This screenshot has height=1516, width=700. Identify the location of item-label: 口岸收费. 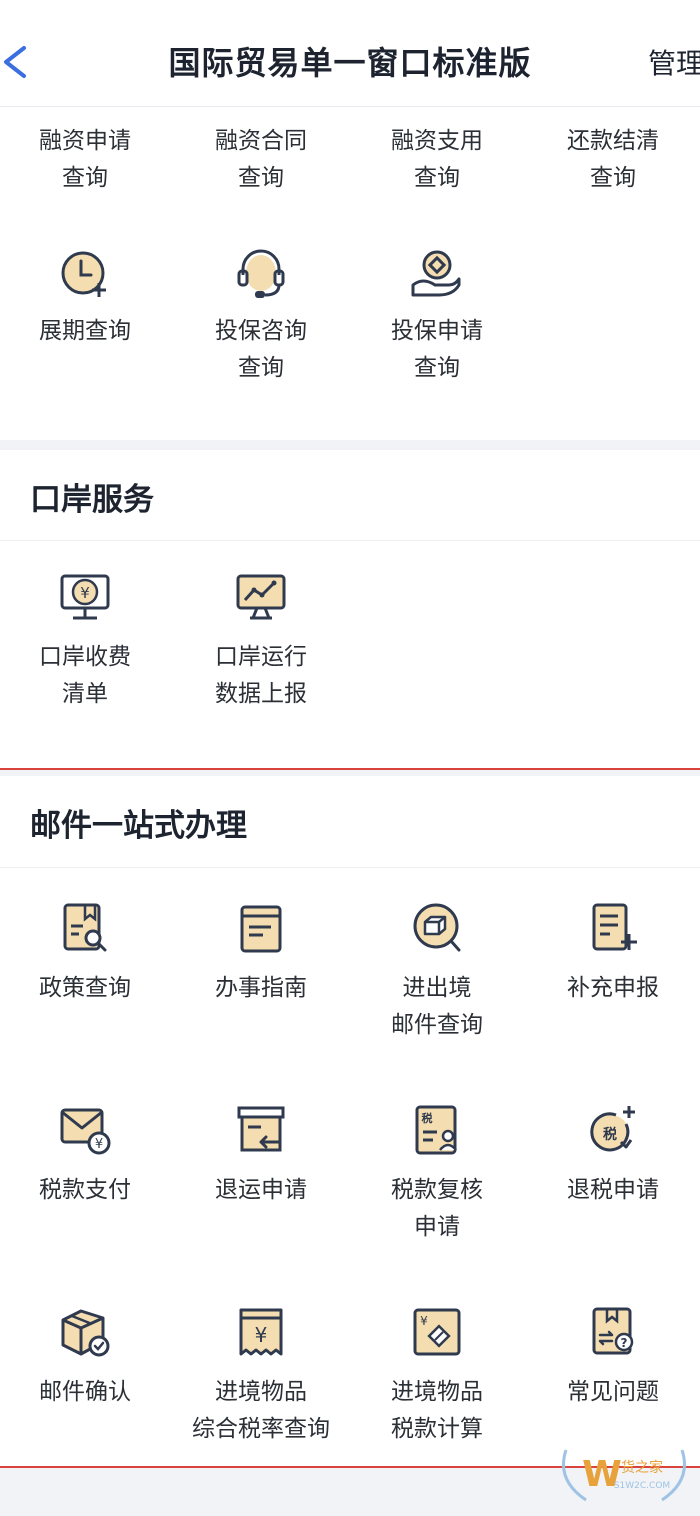
(85, 657).